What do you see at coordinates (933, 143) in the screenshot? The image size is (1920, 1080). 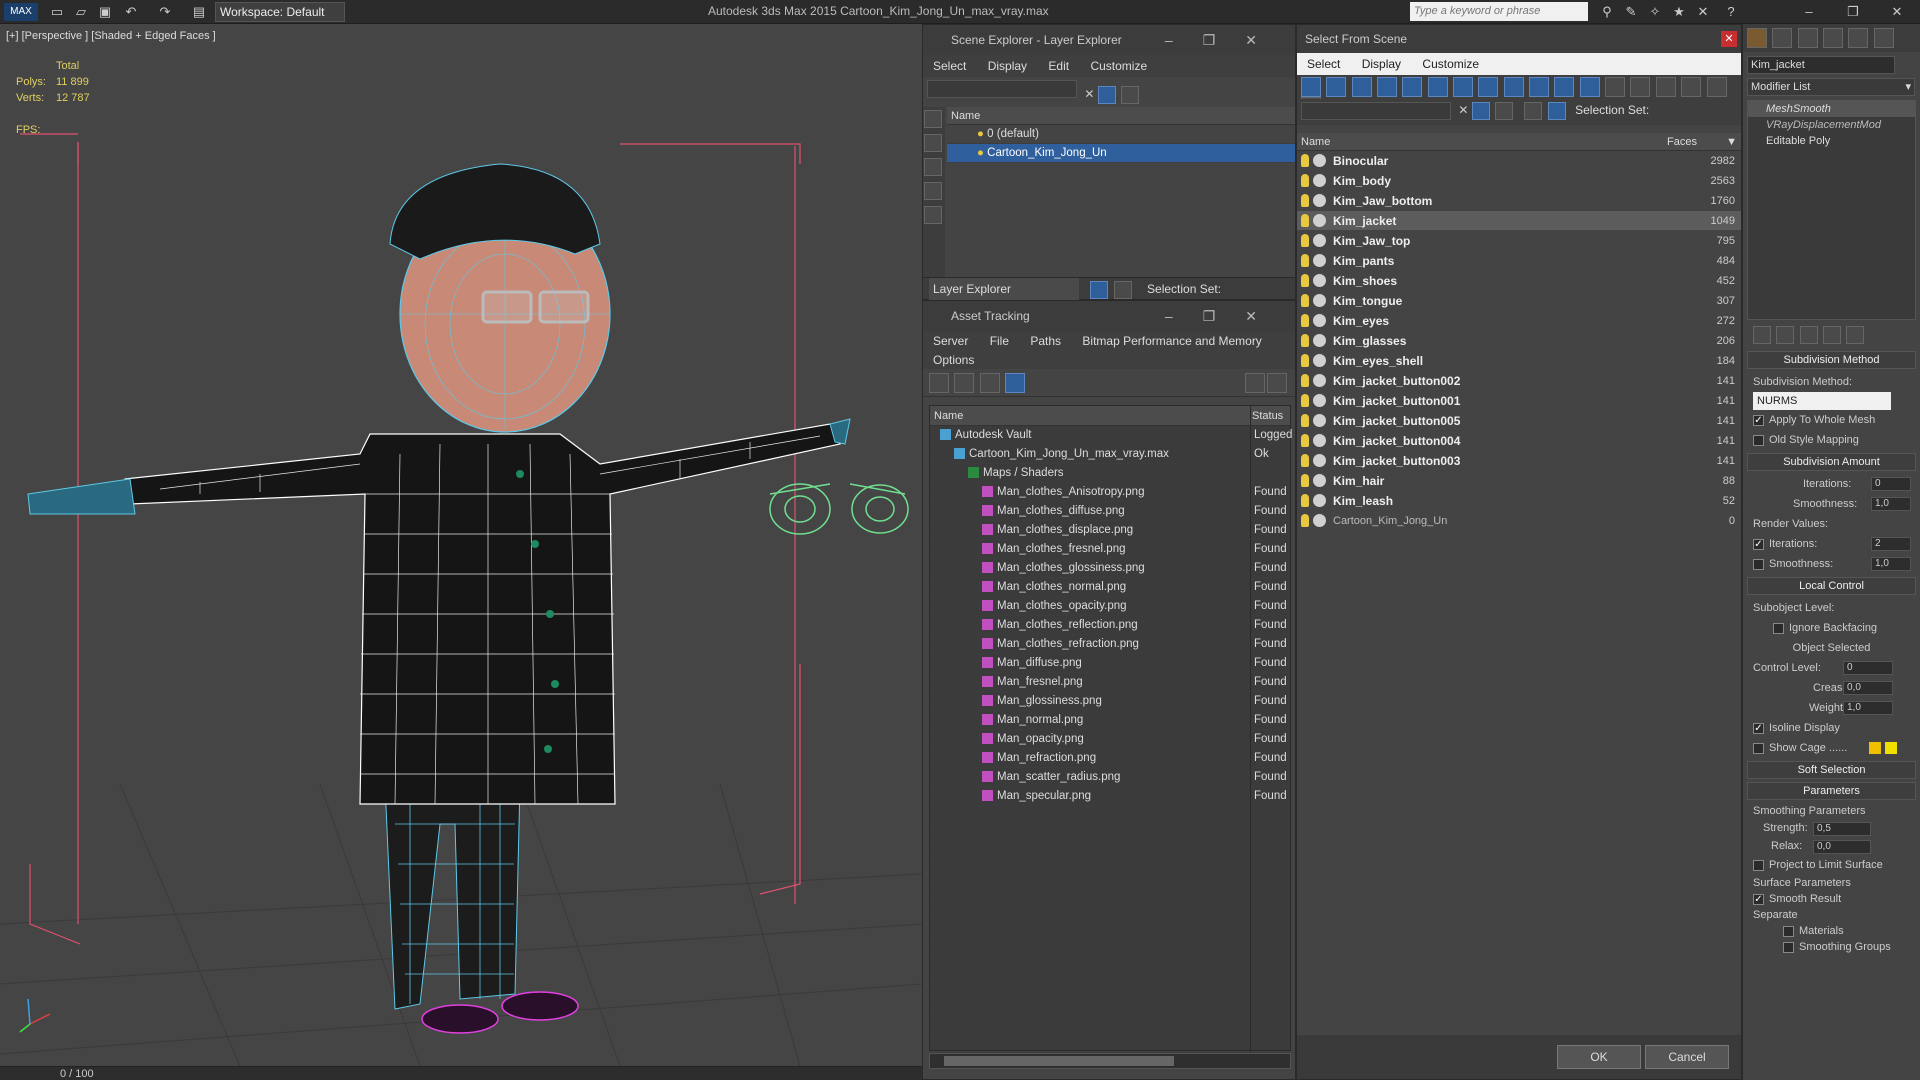 I see `display-all-icon` at bounding box center [933, 143].